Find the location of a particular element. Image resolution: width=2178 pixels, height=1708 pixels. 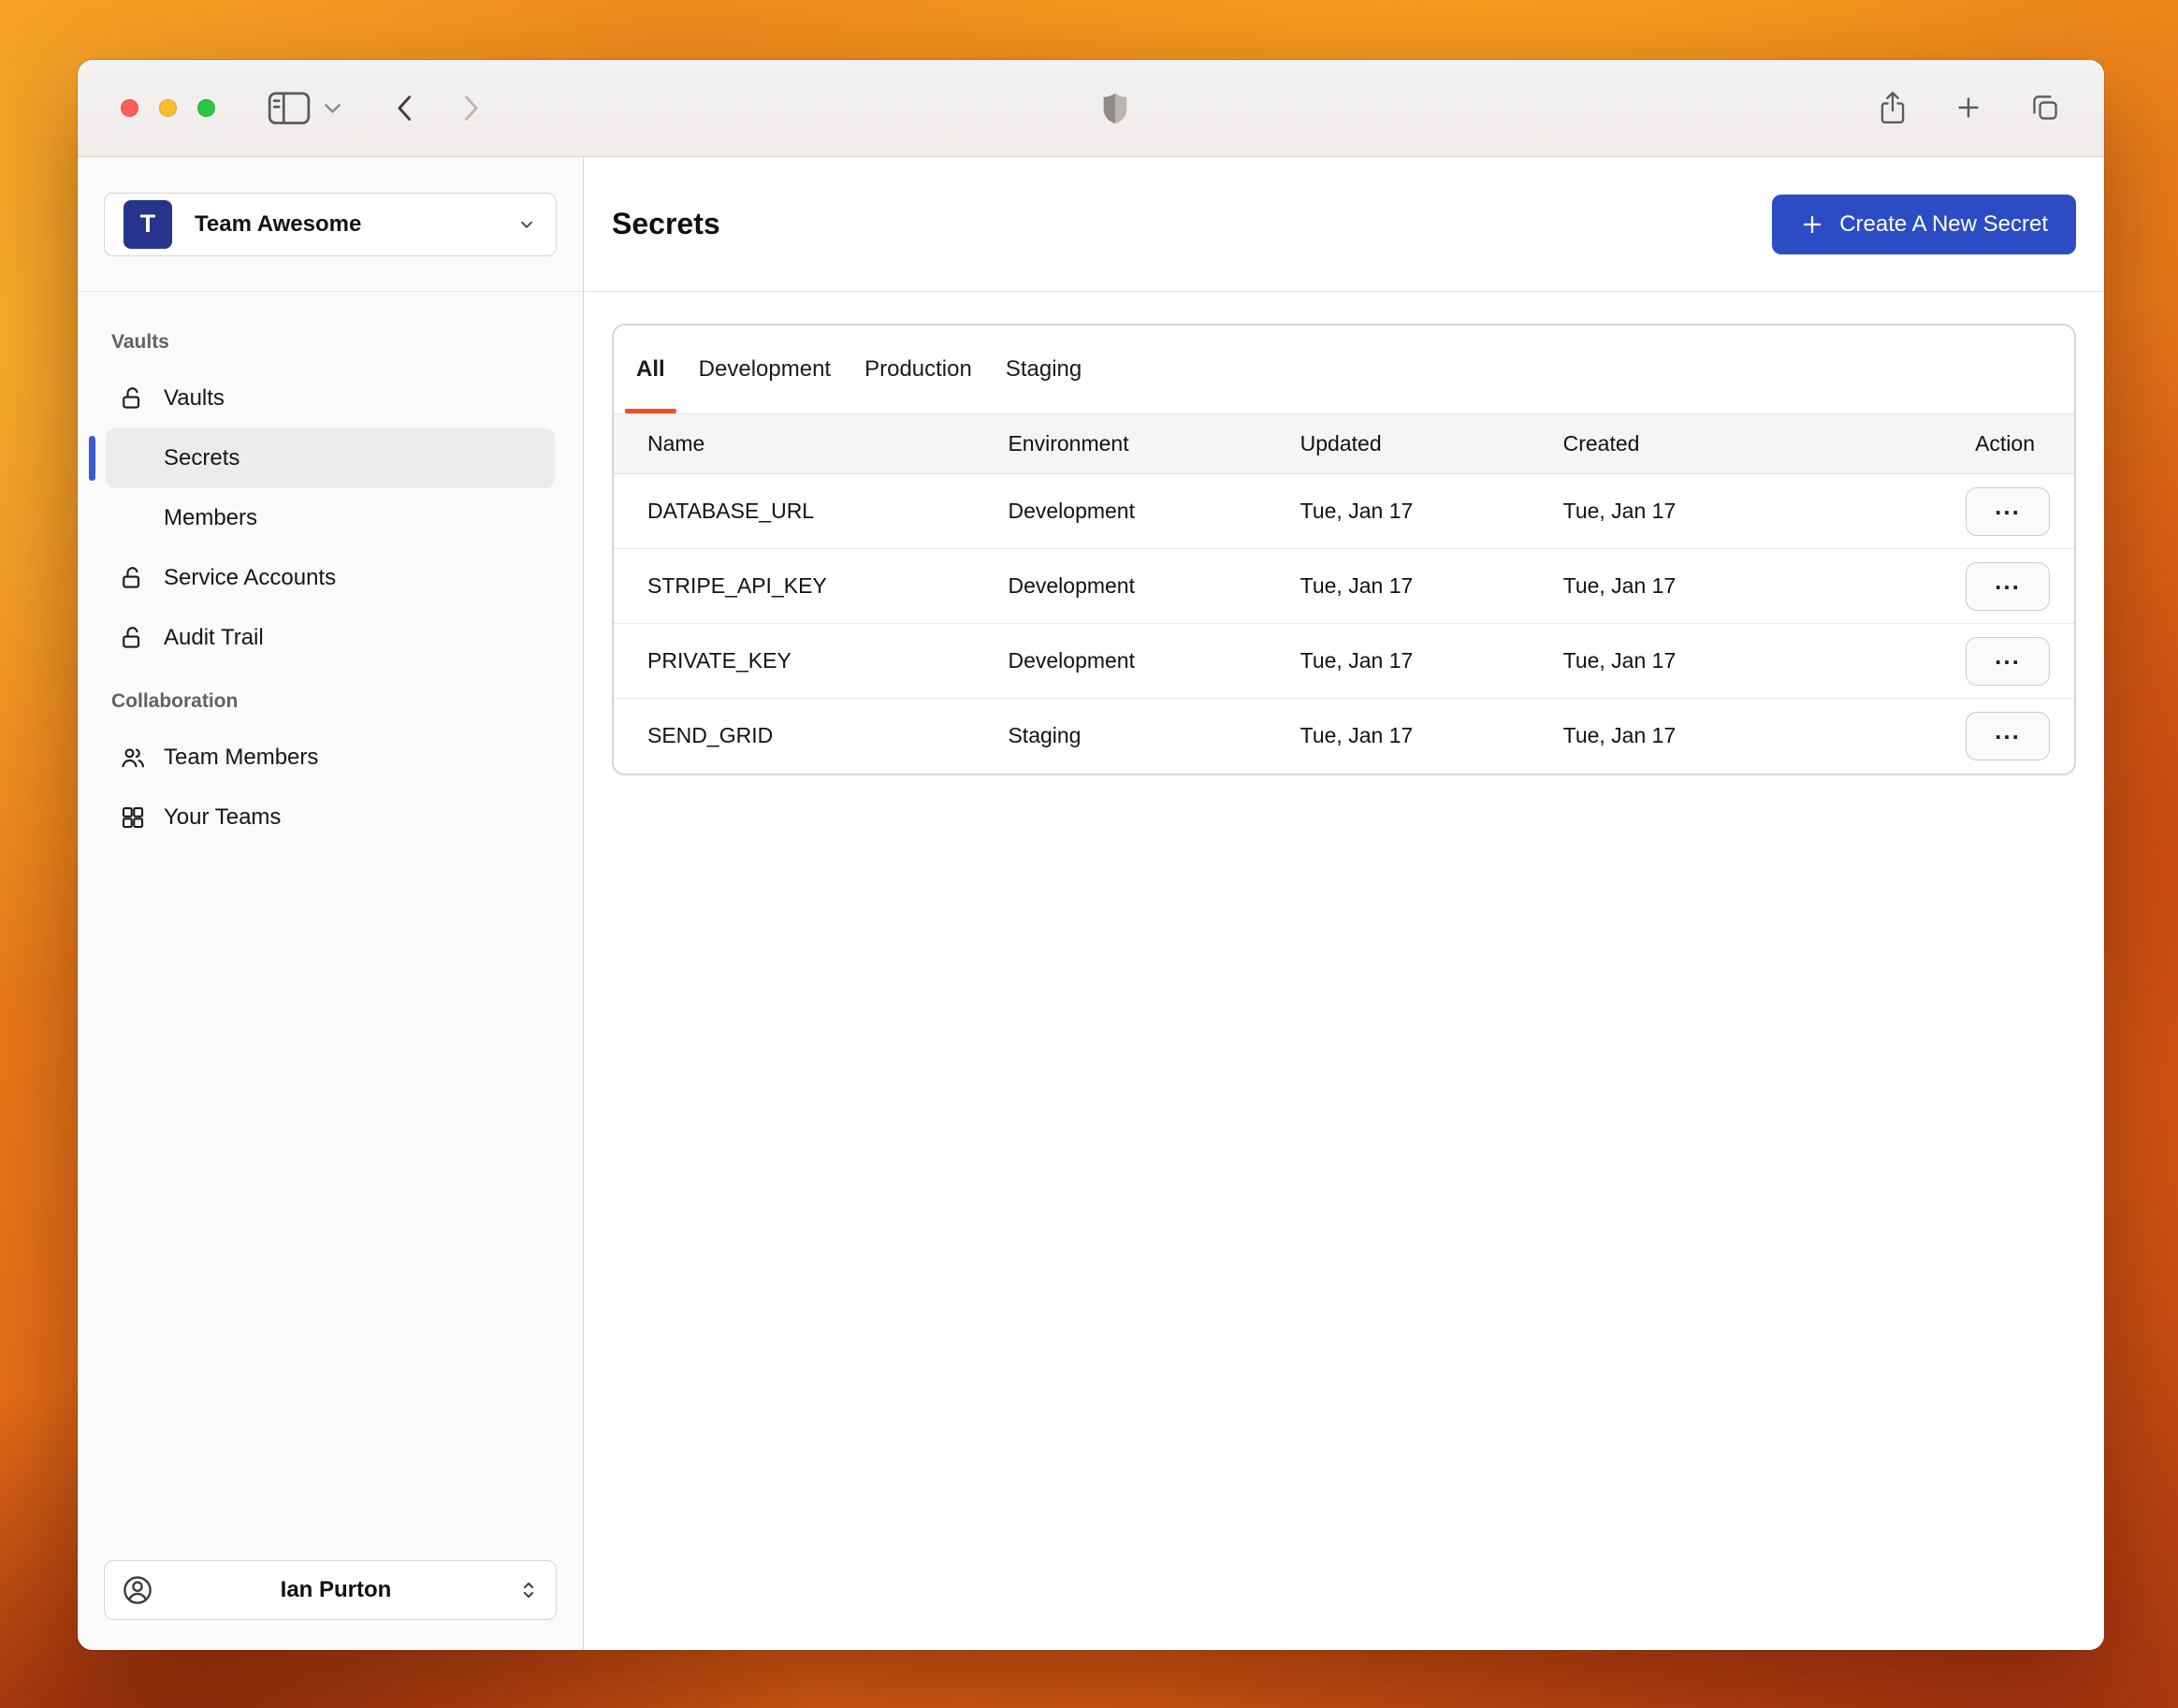

sidebar-item-secrets: Secrets is located at coordinates (322, 458).